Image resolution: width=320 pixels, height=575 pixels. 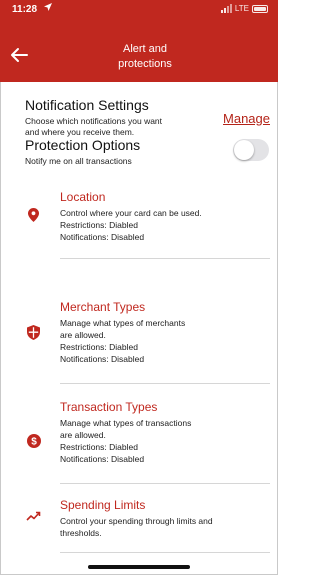 What do you see at coordinates (83, 145) in the screenshot?
I see `protection-options-title: Protection Options` at bounding box center [83, 145].